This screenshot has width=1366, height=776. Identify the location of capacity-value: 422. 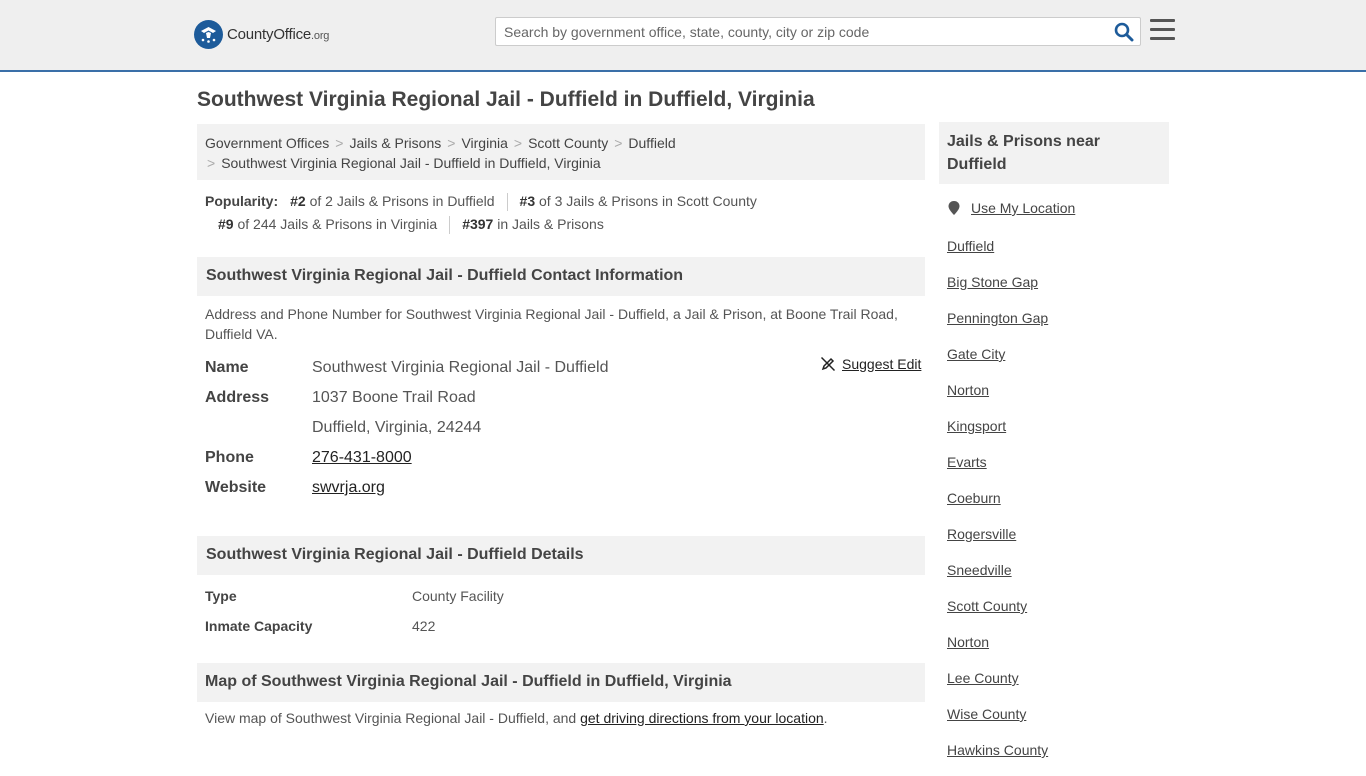
(424, 626).